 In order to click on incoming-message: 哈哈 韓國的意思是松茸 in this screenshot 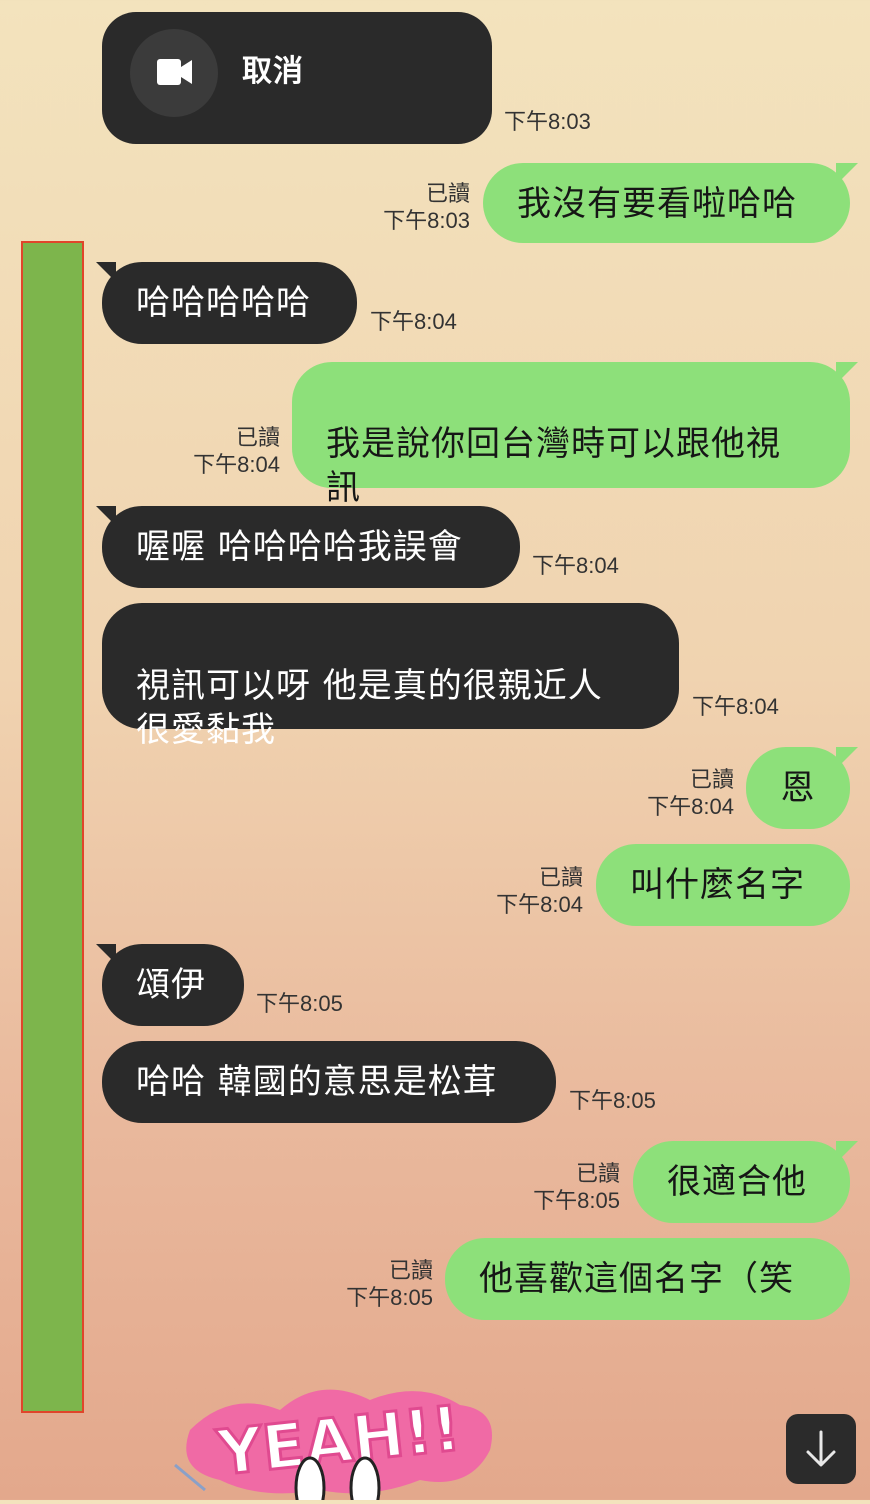, I will do `click(329, 1082)`.